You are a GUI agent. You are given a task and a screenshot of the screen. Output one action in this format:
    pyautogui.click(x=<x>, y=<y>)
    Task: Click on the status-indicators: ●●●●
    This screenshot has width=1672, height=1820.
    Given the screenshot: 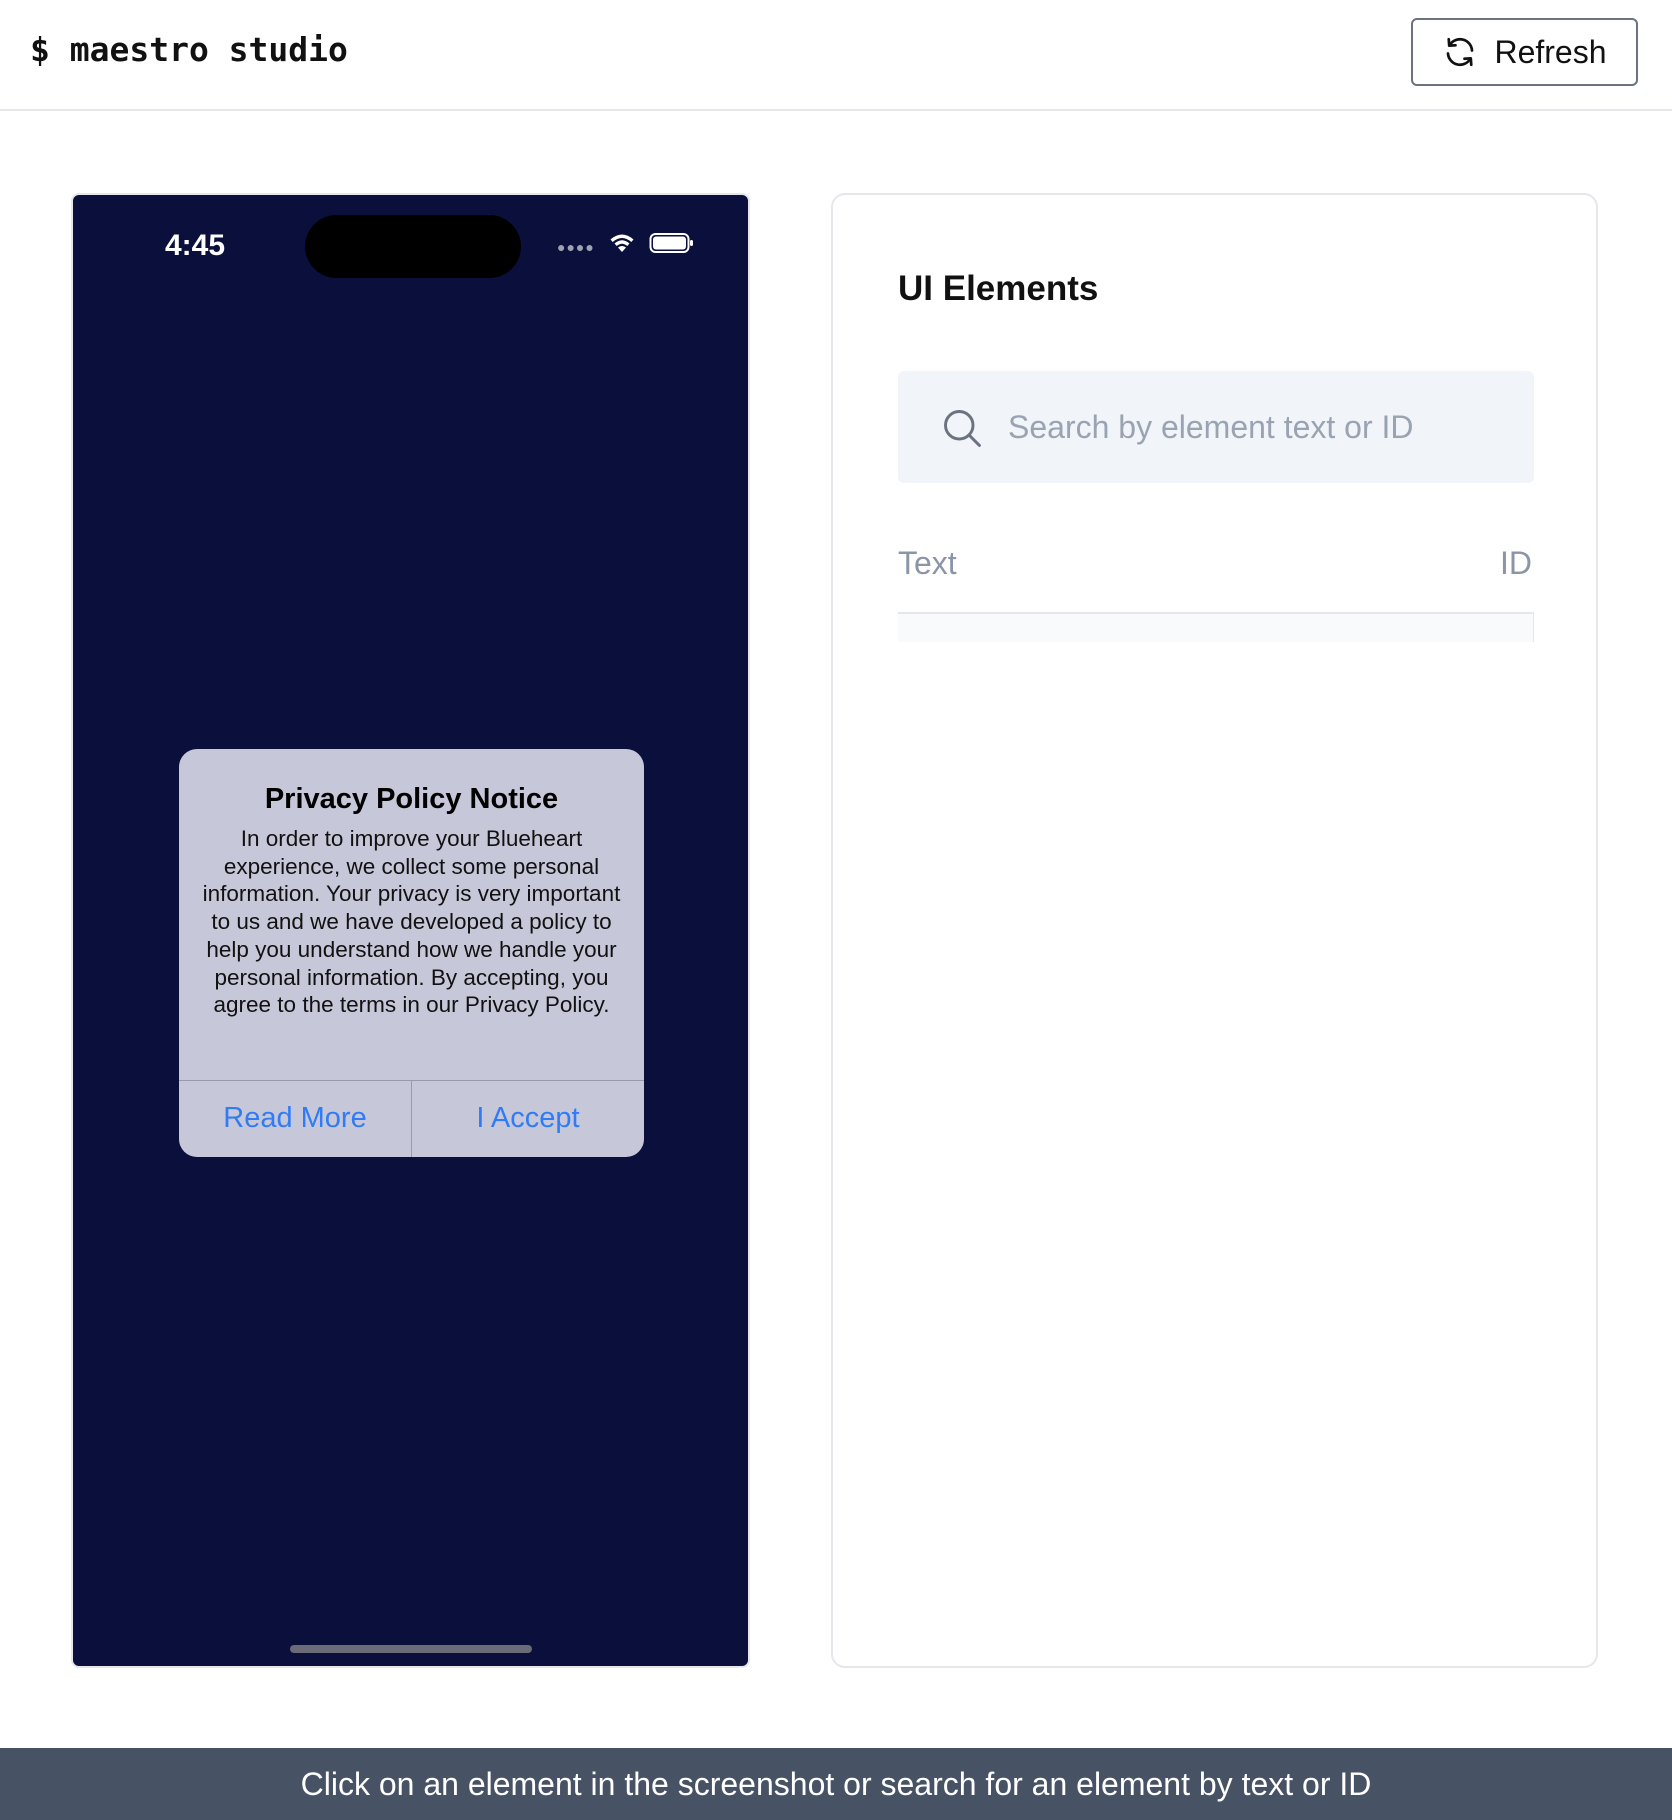 What is the action you would take?
    pyautogui.click(x=626, y=243)
    